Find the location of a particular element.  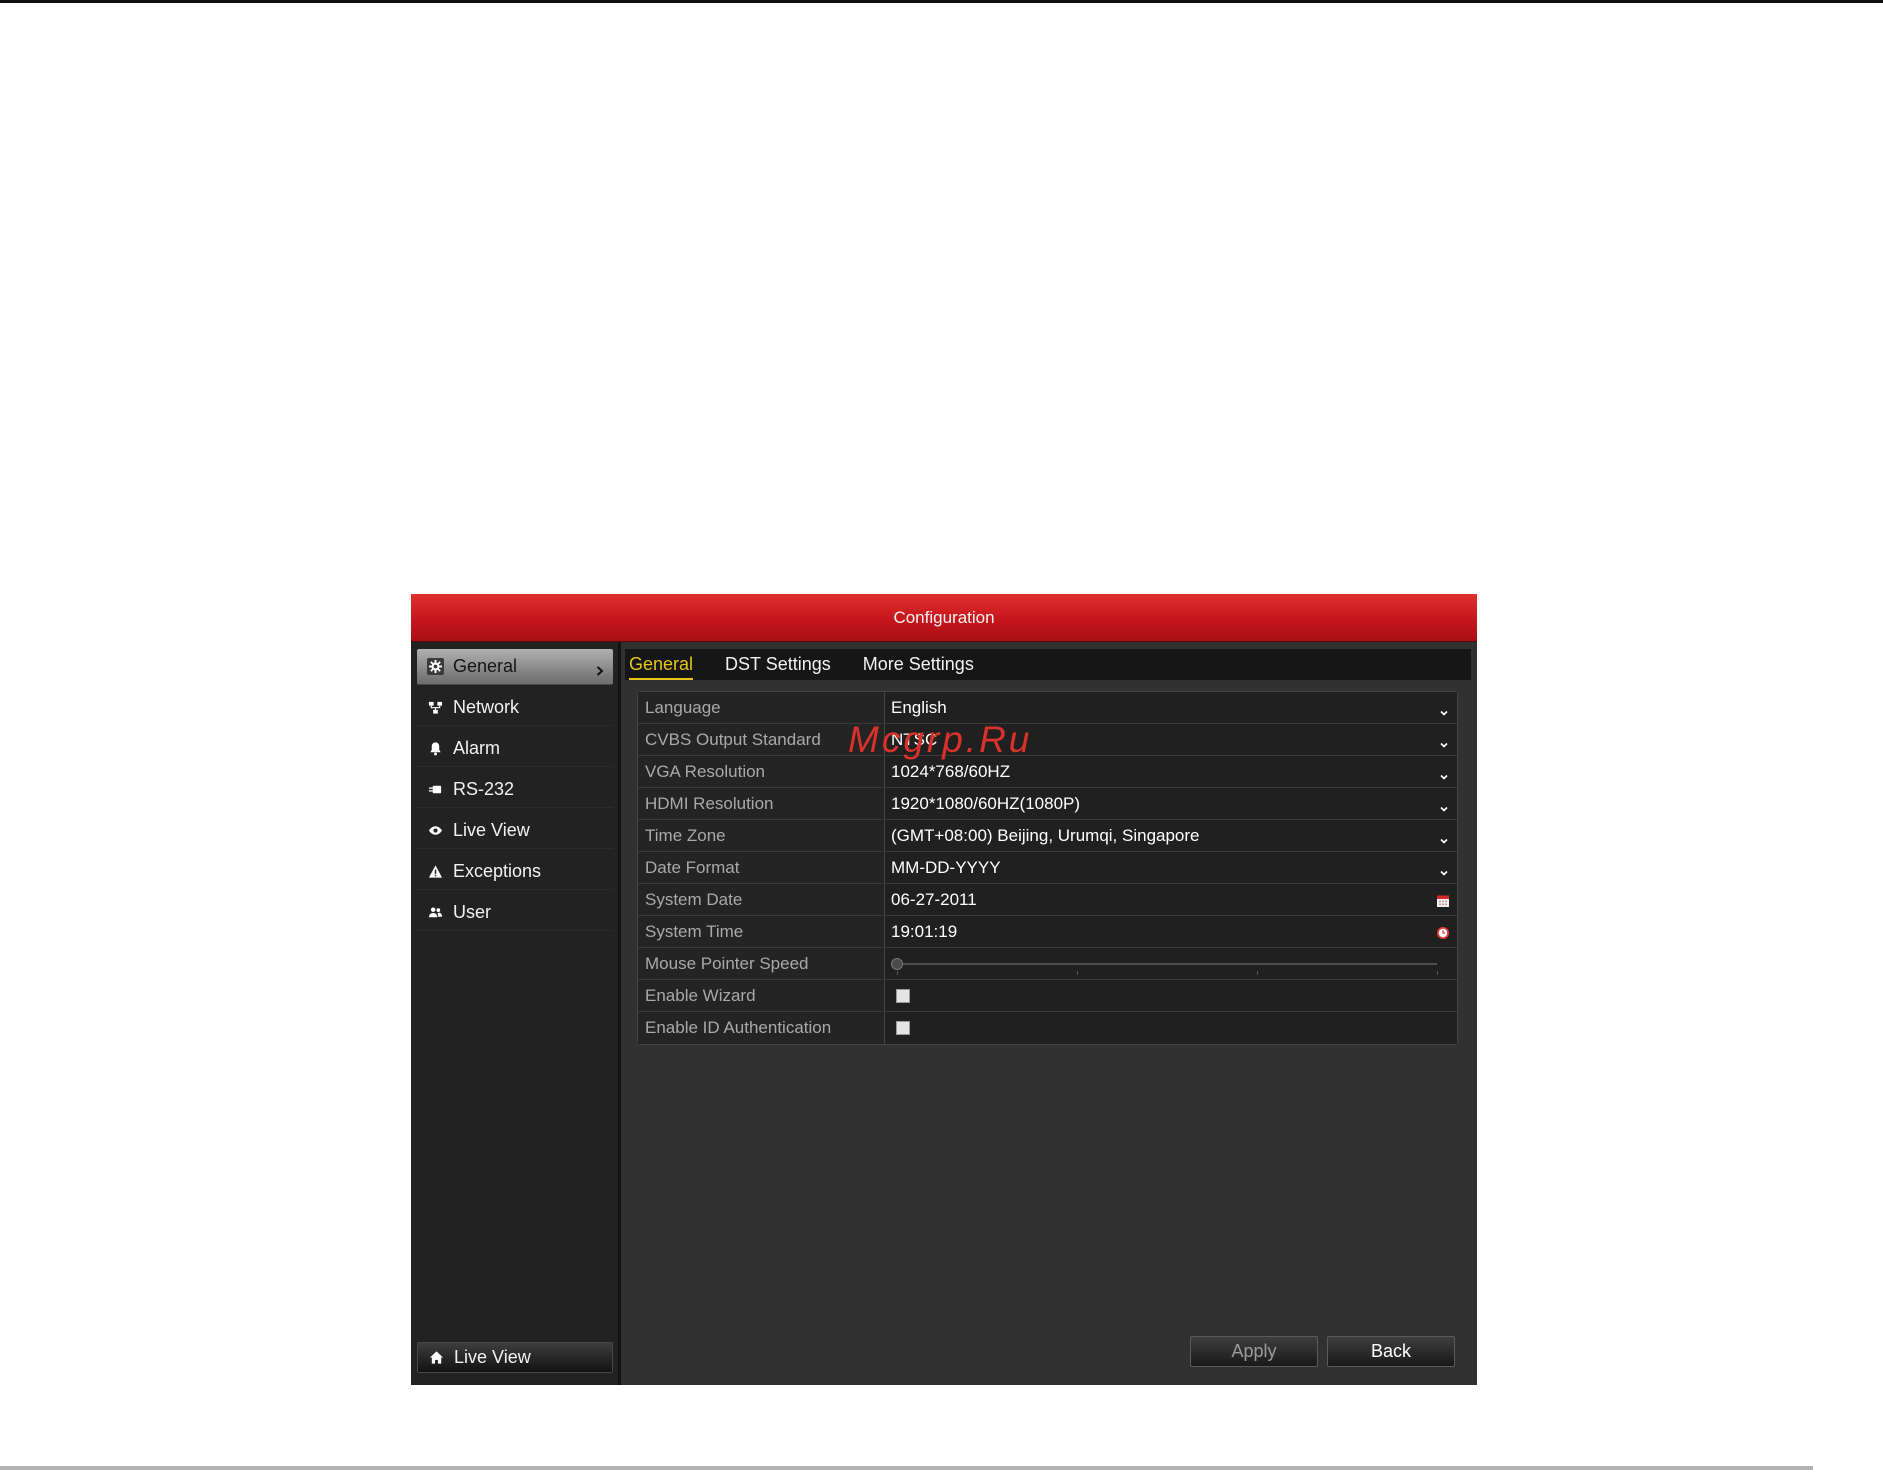

form-row-enable-id-authentication: Enable ID Authentication is located at coordinates (1047, 1028).